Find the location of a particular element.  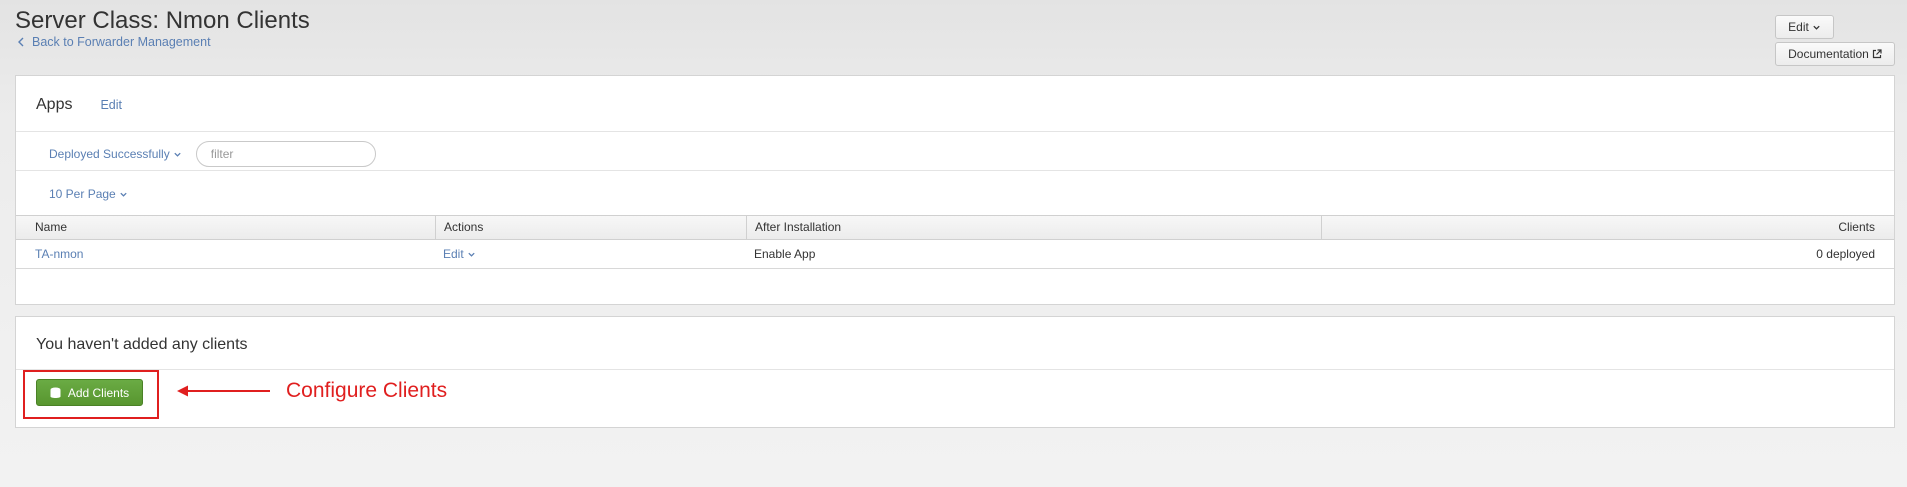

app-edit-dropdown: Edit is located at coordinates (459, 254).